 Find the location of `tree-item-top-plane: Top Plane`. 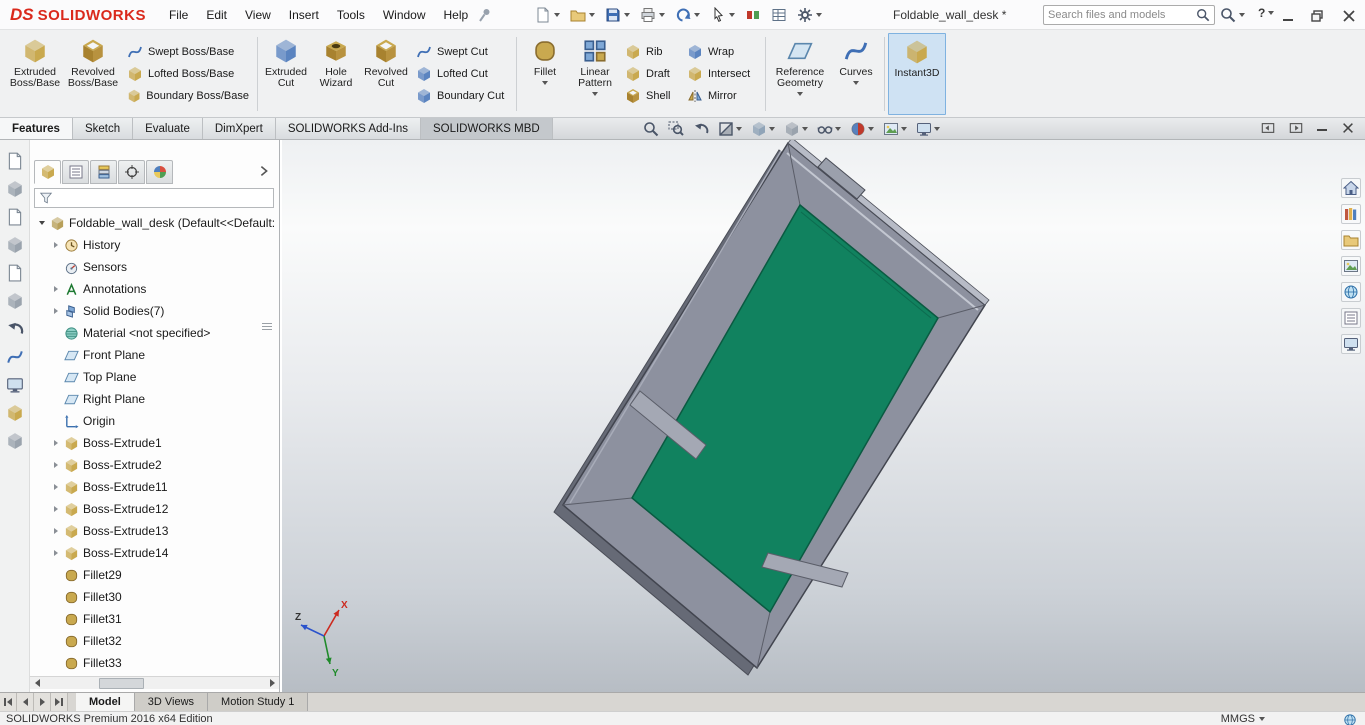

tree-item-top-plane: Top Plane is located at coordinates (154, 377).